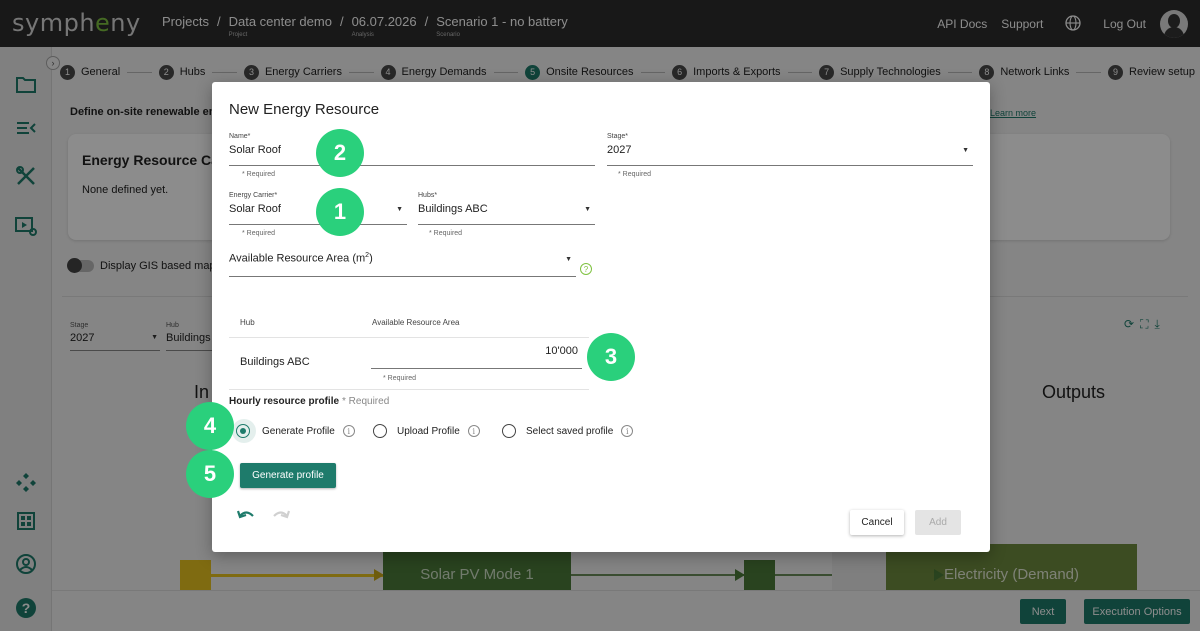 Image resolution: width=1200 pixels, height=631 pixels. What do you see at coordinates (366, 401) in the screenshot?
I see `profile-required-hint: * Required` at bounding box center [366, 401].